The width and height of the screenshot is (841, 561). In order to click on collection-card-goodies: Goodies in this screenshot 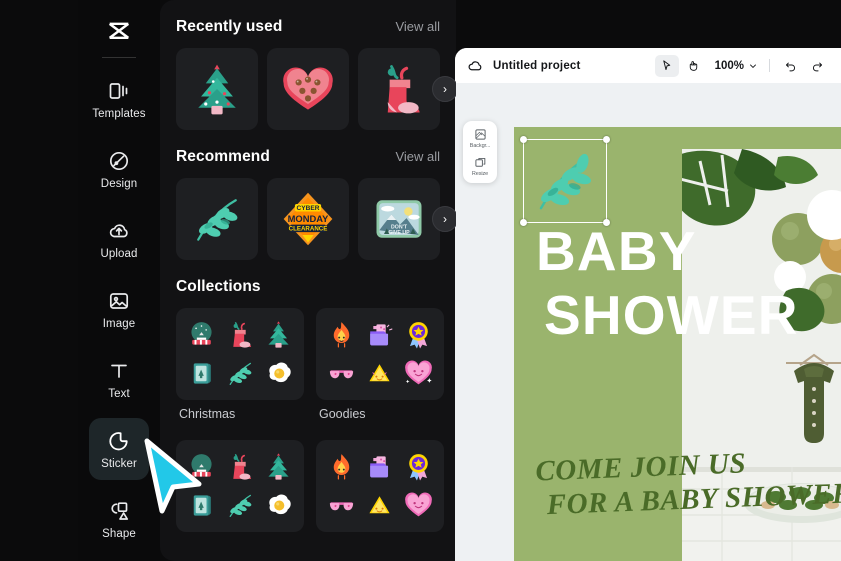, I will do `click(380, 369)`.